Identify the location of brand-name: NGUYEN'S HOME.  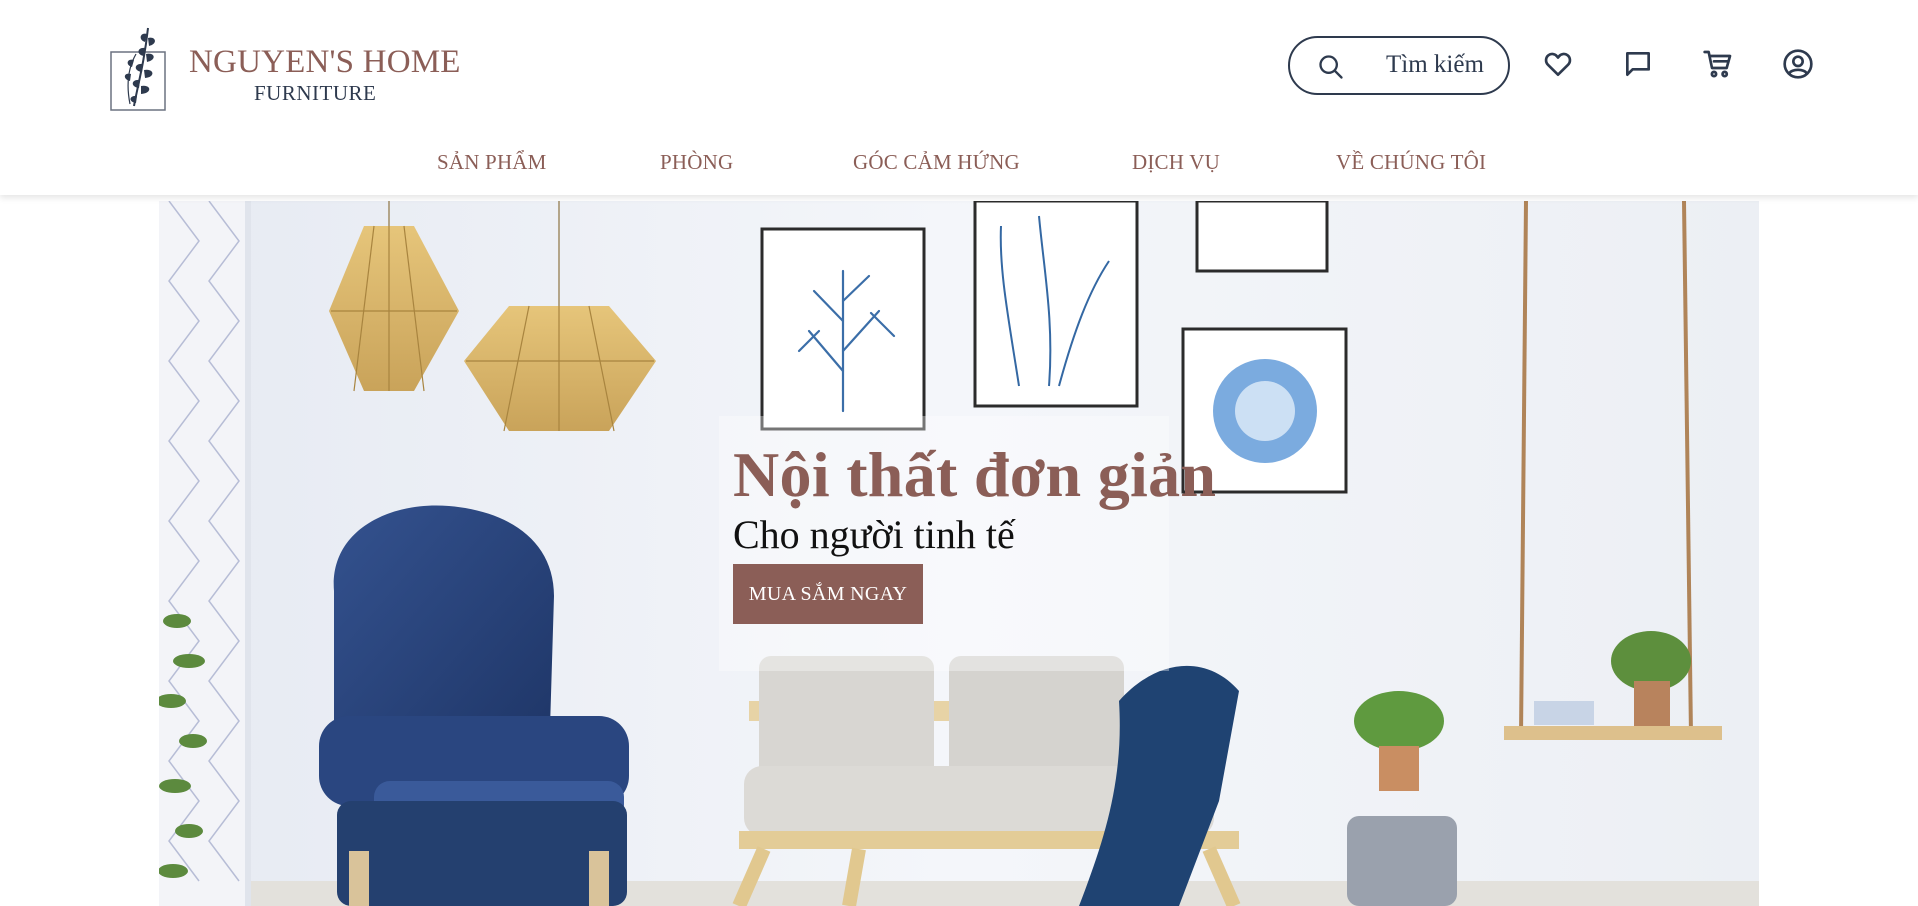
(325, 62).